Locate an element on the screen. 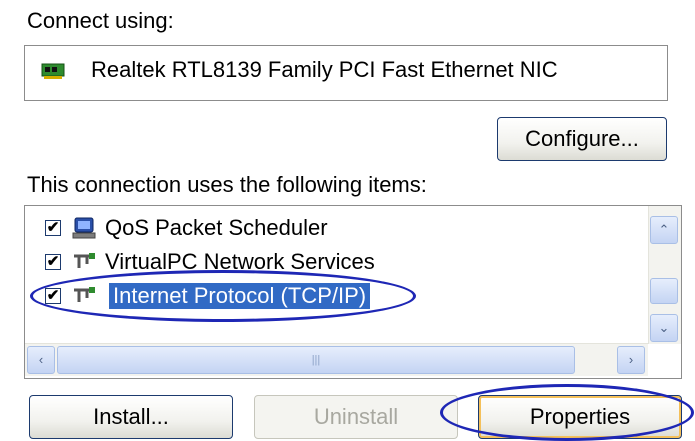 This screenshot has height=441, width=695. network-card-icon is located at coordinates (53, 71).